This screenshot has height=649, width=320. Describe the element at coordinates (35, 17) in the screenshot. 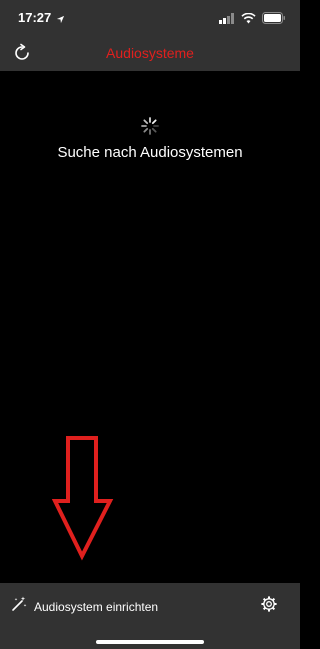

I see `status-time: 17:27` at that location.